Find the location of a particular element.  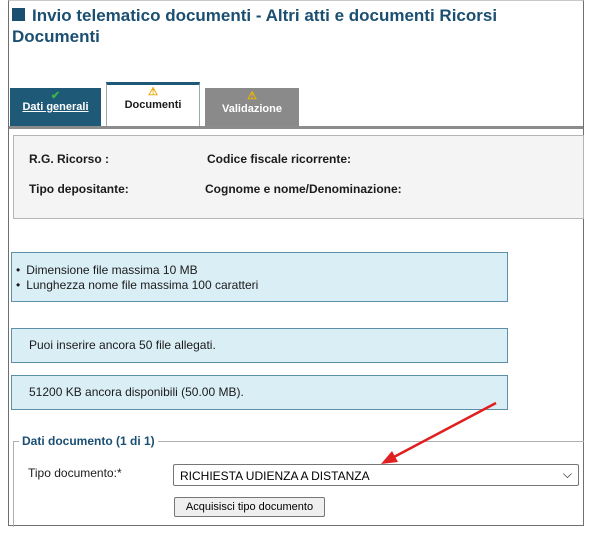

arrow-head is located at coordinates (389, 457).